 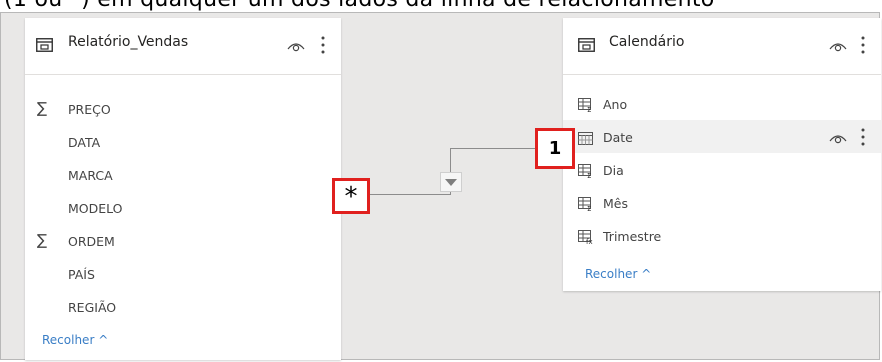 I want to click on field-item-preco: ∑ PREÇO, so click(x=183, y=109).